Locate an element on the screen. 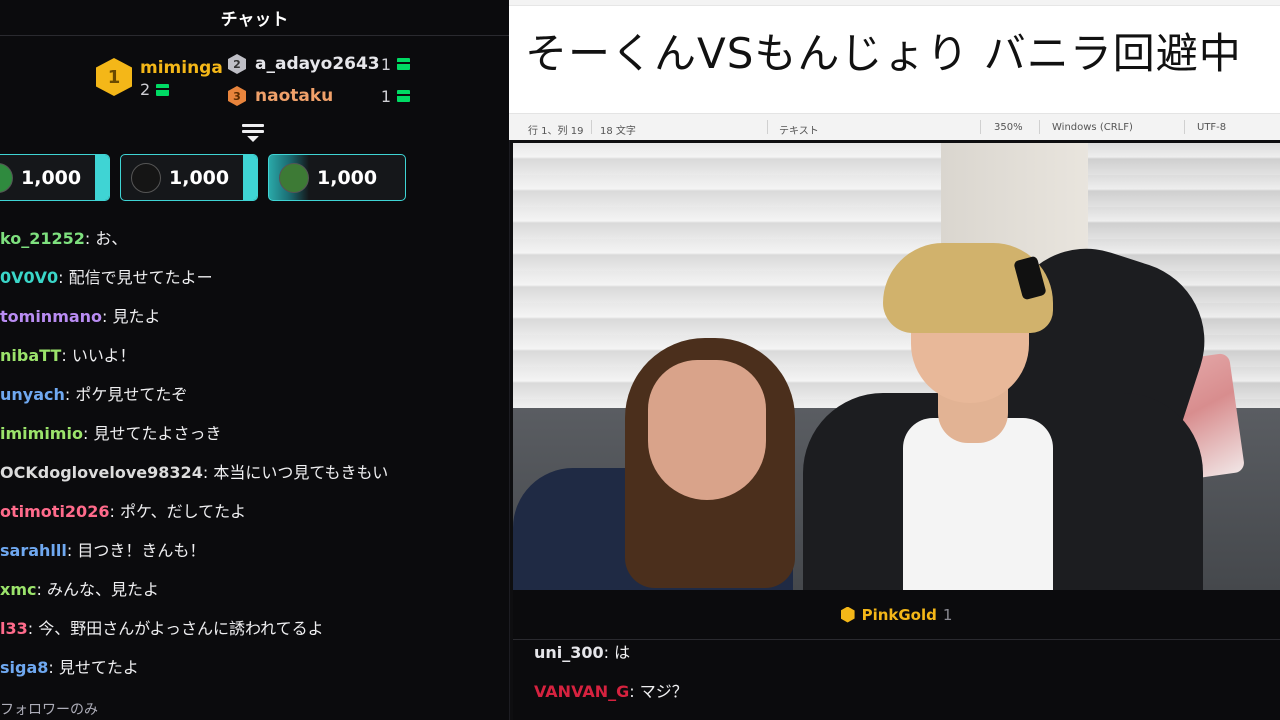 The width and height of the screenshot is (1280, 720). gold-medal-icon is located at coordinates (847, 614).